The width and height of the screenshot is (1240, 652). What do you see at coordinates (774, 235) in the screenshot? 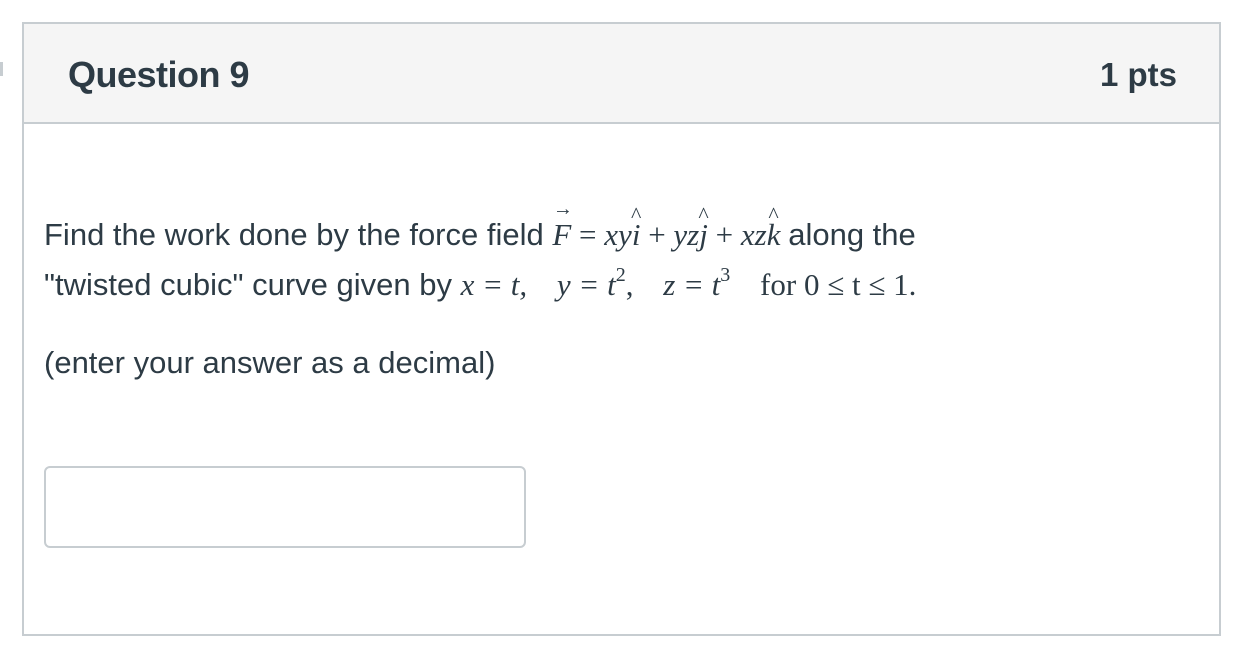
I see `unit-vector-k: k` at bounding box center [774, 235].